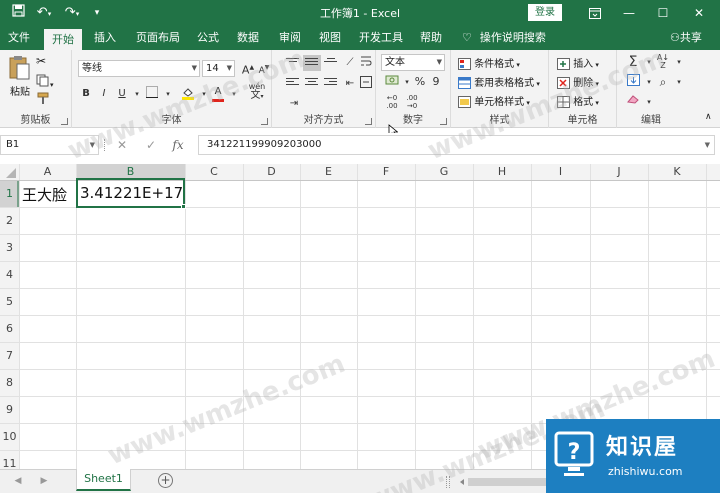 This screenshot has height=493, width=720. What do you see at coordinates (545, 12) in the screenshot?
I see `login-button: 登录` at bounding box center [545, 12].